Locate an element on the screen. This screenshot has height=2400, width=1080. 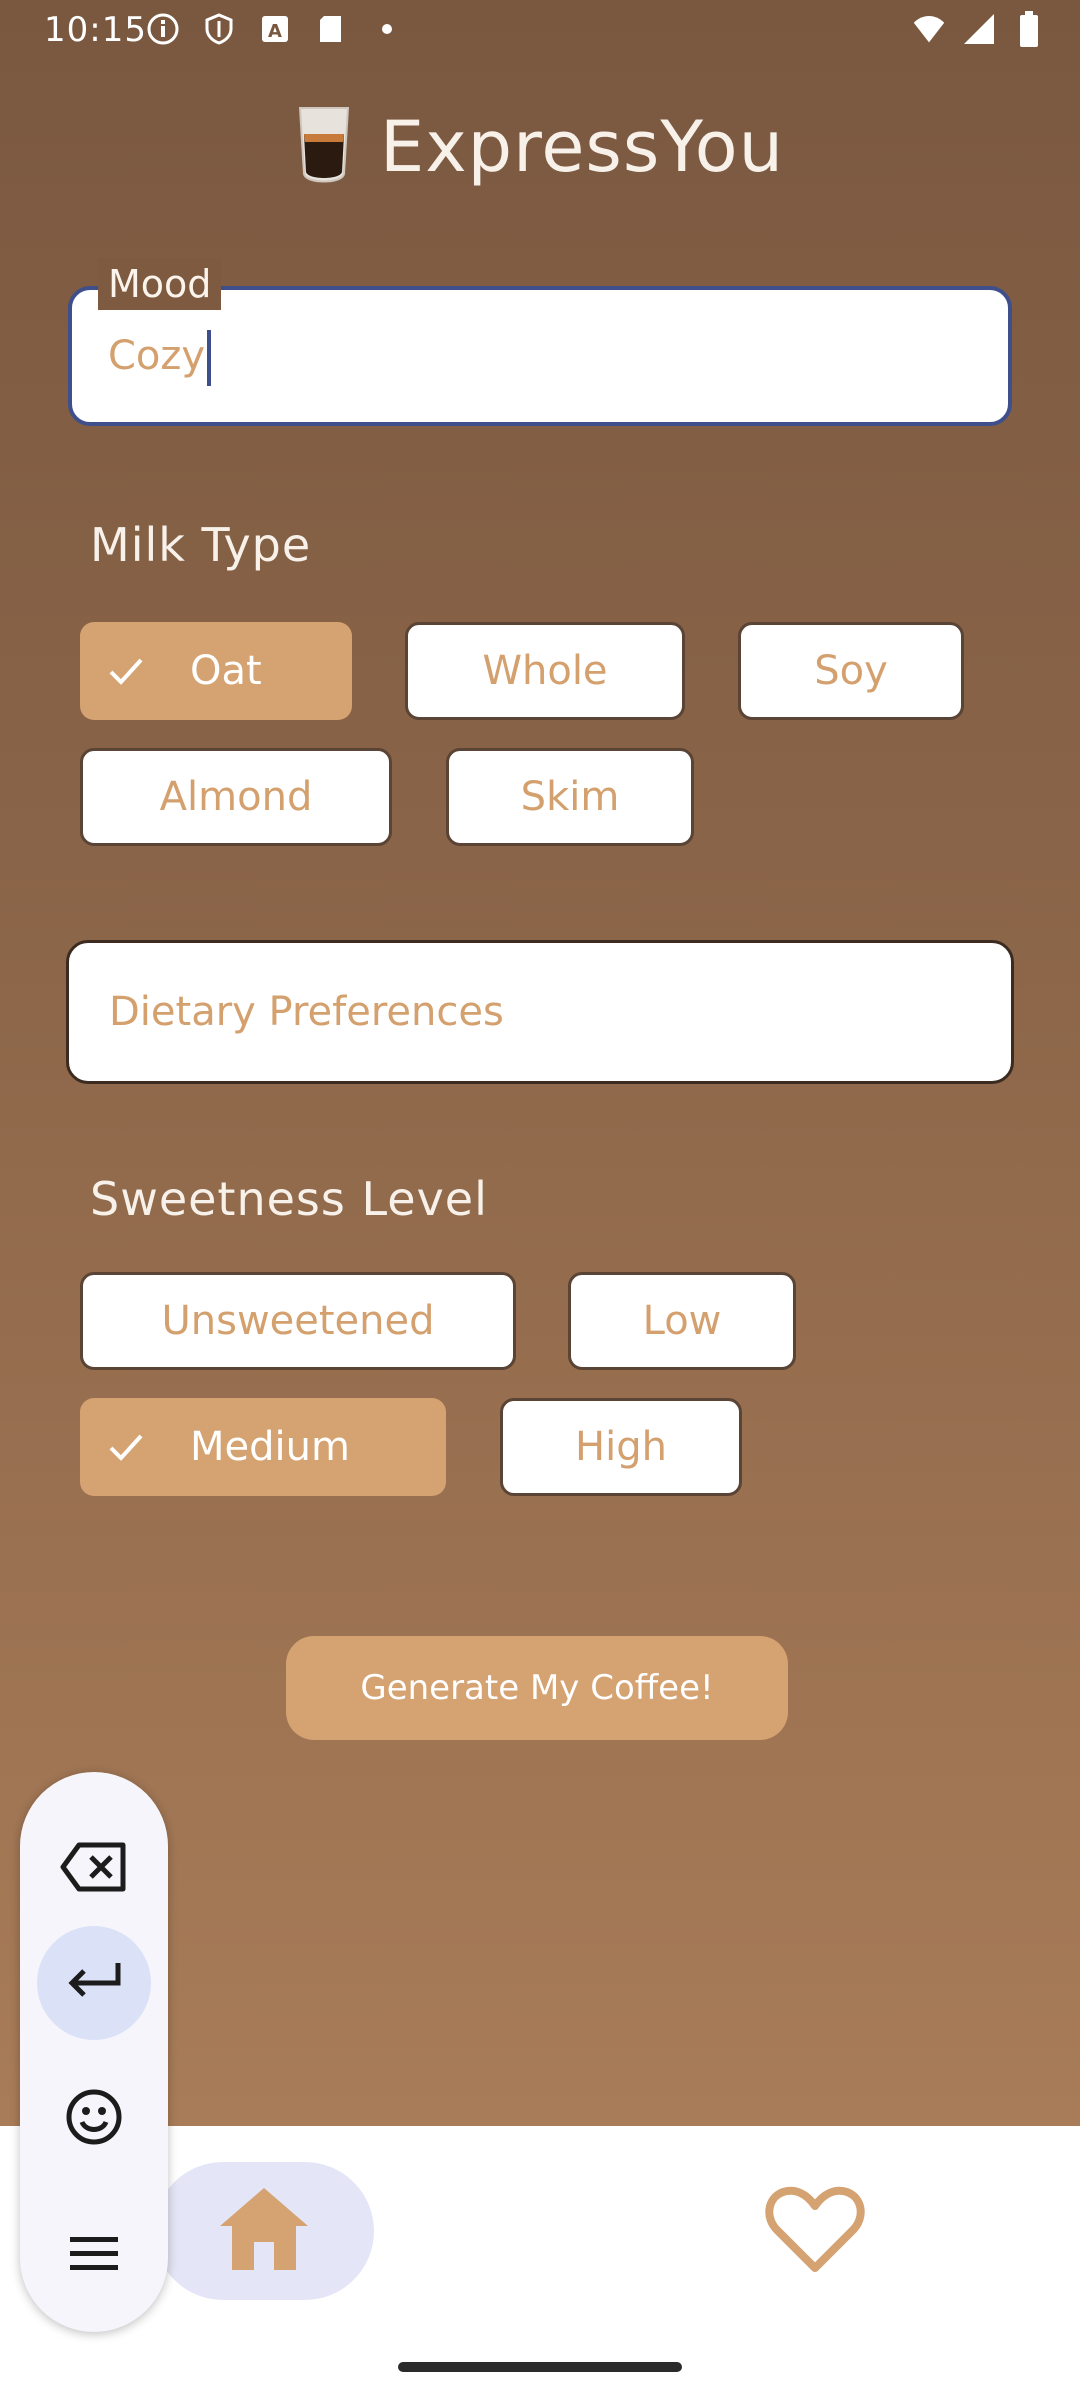
chip-unsweetened: Unsweetened is located at coordinates (298, 1321).